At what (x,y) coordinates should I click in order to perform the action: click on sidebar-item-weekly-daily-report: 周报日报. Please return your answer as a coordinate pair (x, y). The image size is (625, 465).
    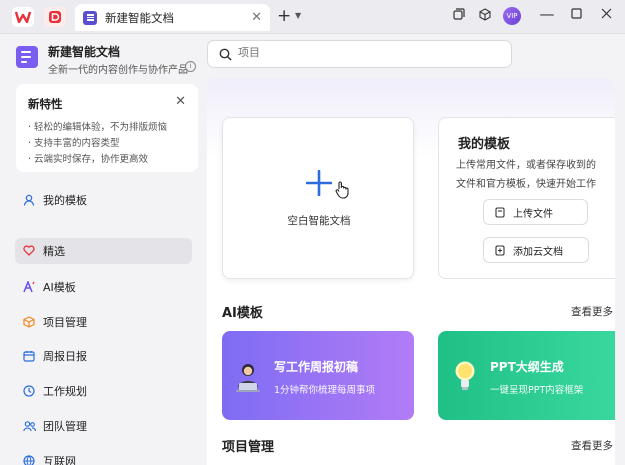
    Looking at the image, I should click on (103, 356).